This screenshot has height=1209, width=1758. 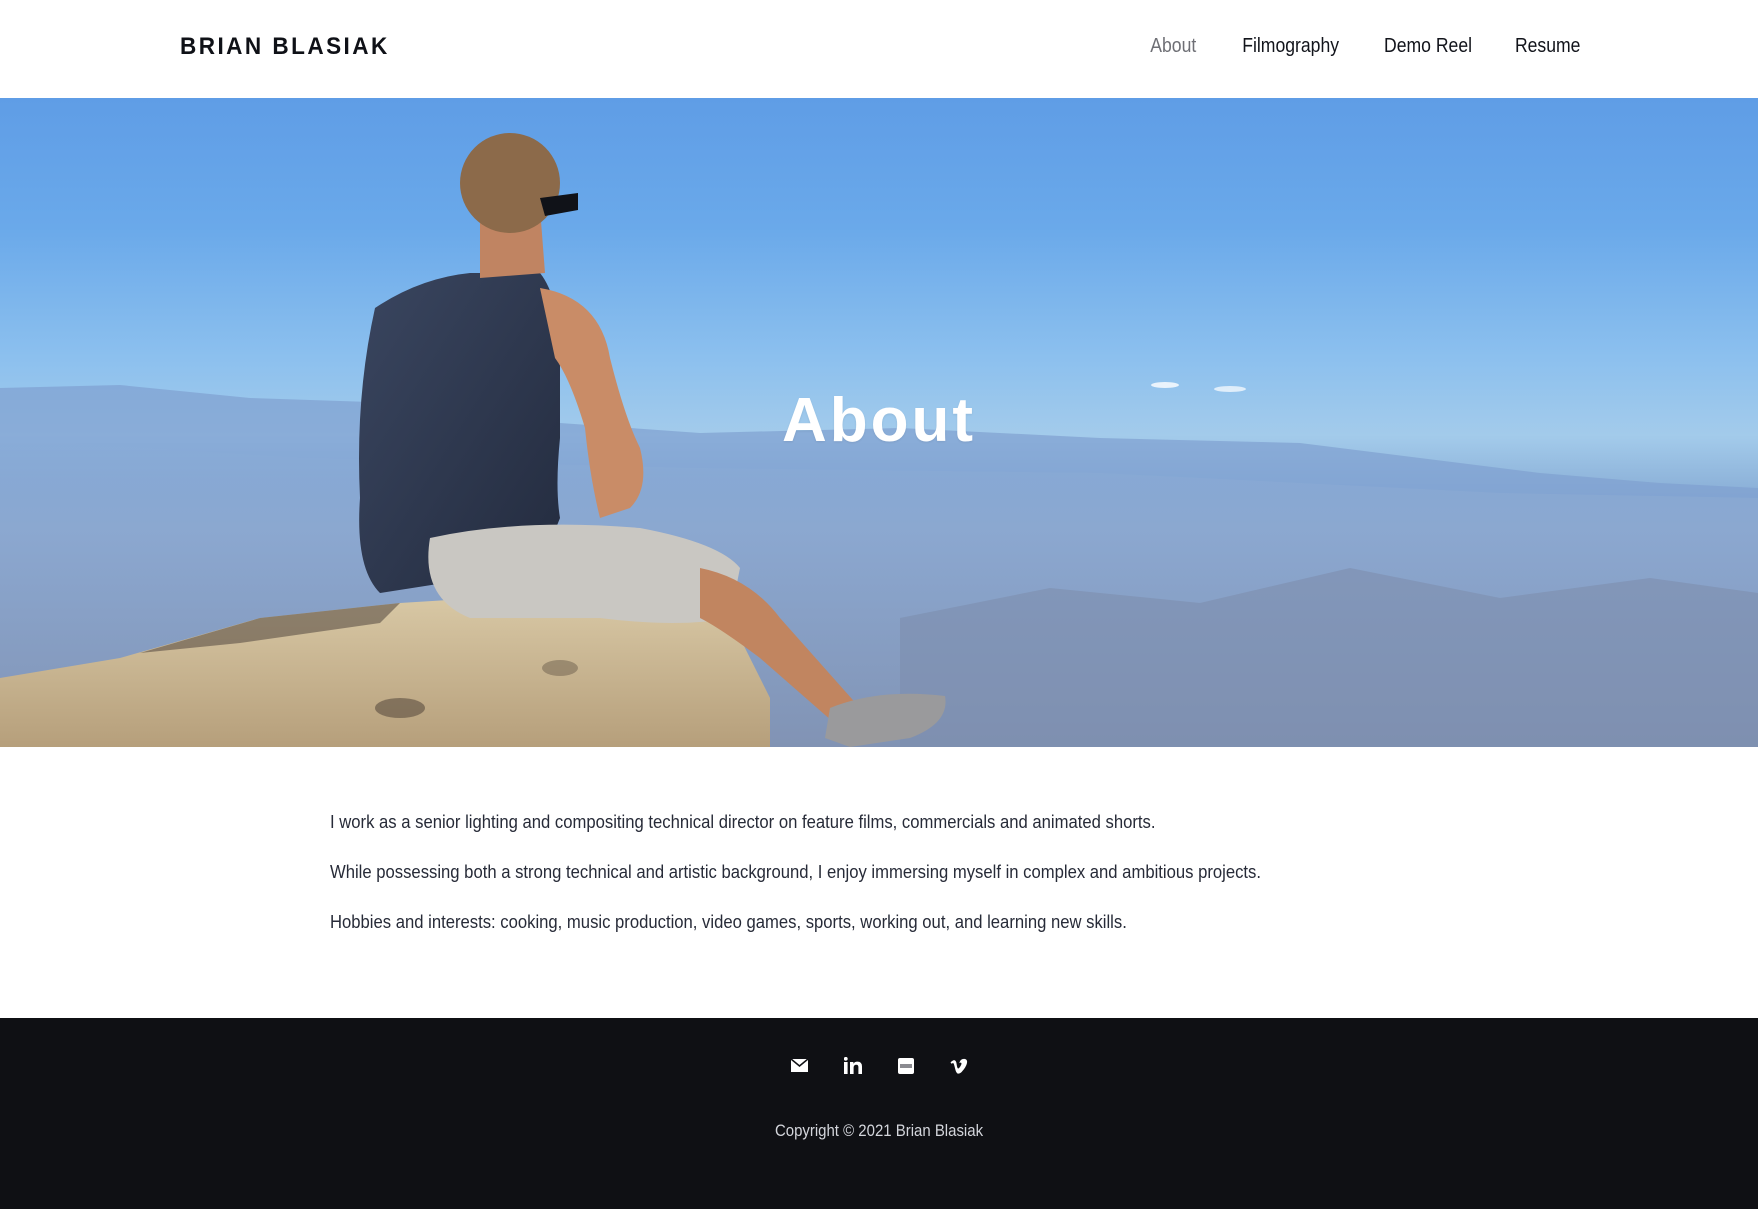 What do you see at coordinates (958, 1065) in the screenshot?
I see `vimeo-icon` at bounding box center [958, 1065].